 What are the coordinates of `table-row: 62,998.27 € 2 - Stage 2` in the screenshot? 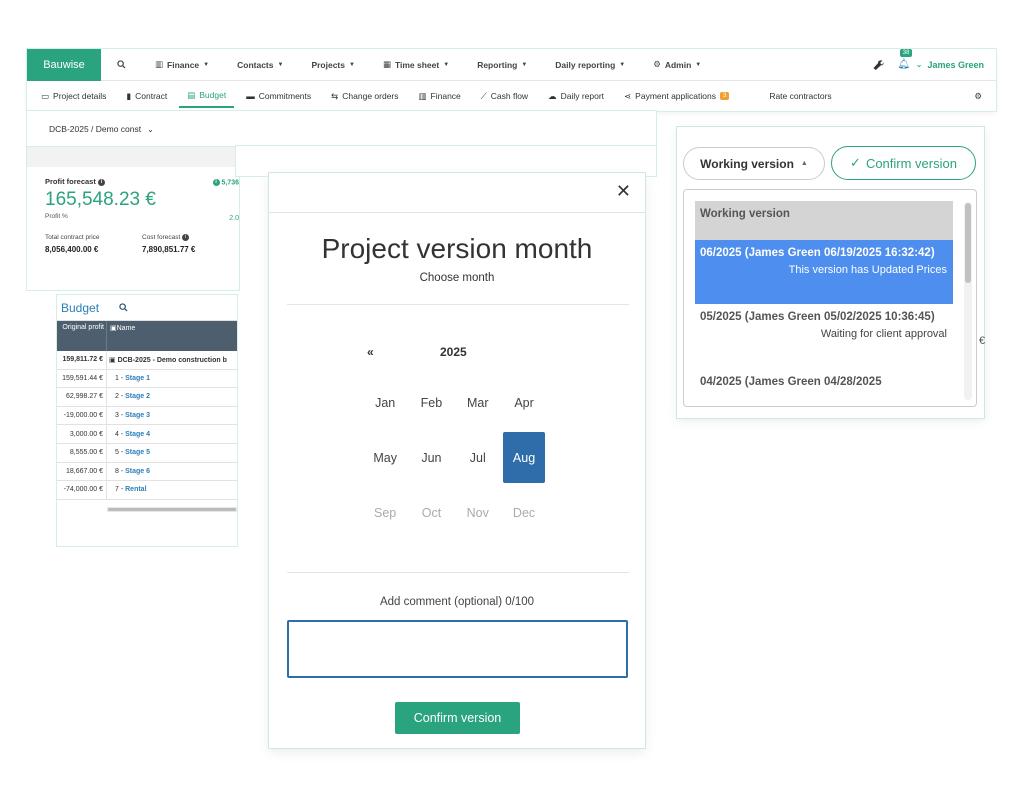 It's located at (147, 397).